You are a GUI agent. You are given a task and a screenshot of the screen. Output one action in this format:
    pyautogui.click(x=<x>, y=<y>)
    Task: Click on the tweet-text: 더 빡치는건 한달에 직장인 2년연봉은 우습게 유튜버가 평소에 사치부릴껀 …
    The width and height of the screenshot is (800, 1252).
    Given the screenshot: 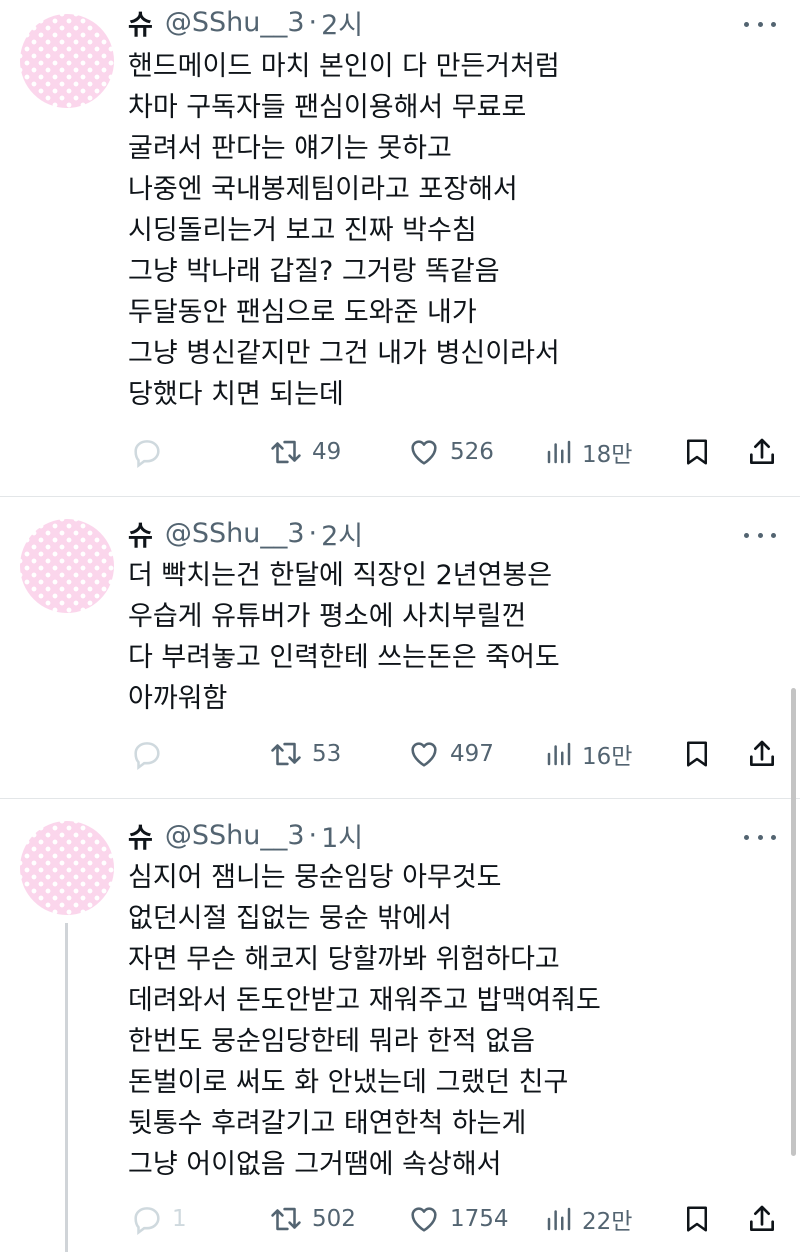 What is the action you would take?
    pyautogui.click(x=458, y=637)
    